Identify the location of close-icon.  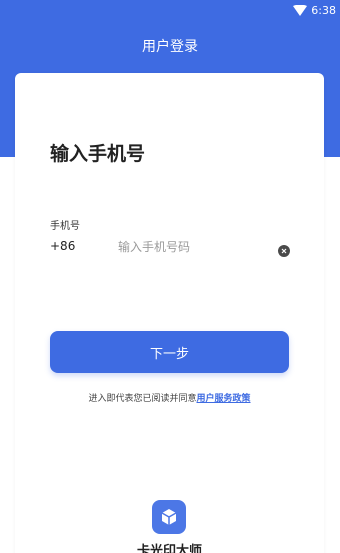
(284, 251).